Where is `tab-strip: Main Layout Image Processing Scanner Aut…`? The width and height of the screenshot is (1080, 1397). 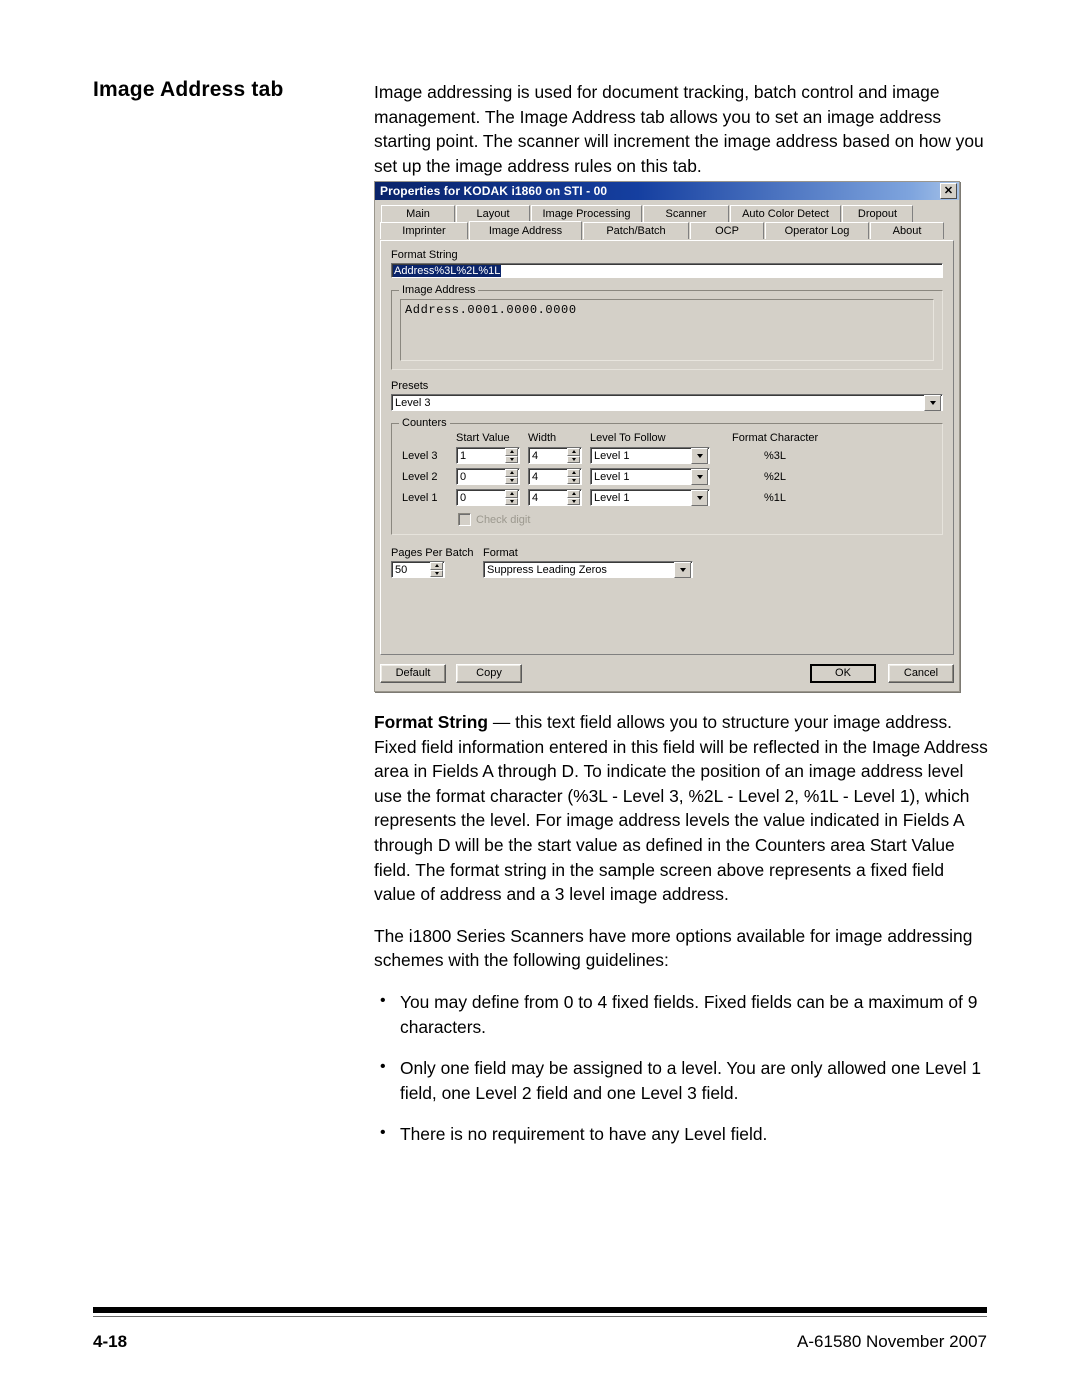
tab-strip: Main Layout Image Processing Scanner Aut… is located at coordinates (667, 222).